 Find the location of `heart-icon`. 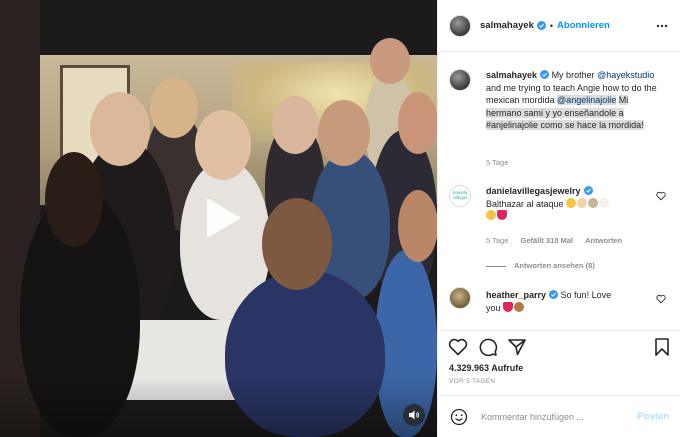

heart-icon is located at coordinates (458, 347).